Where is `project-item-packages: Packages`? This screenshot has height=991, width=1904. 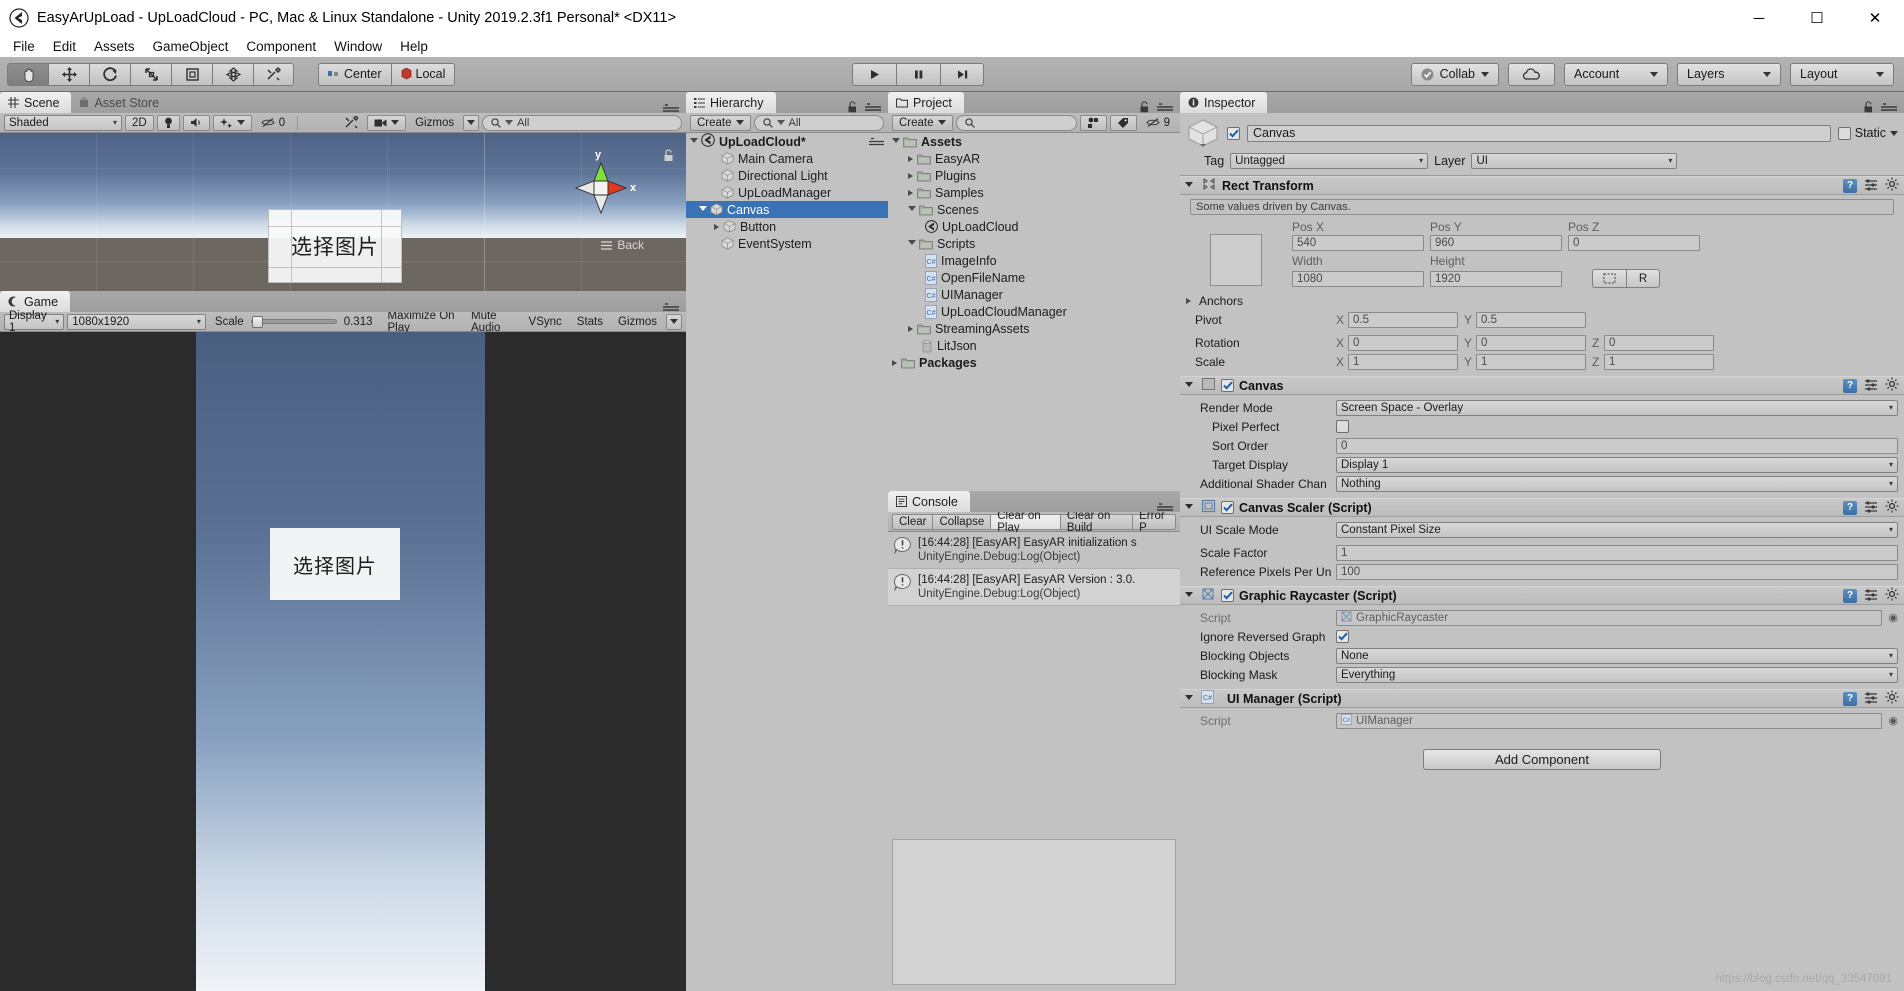
project-item-packages: Packages is located at coordinates (1034, 362).